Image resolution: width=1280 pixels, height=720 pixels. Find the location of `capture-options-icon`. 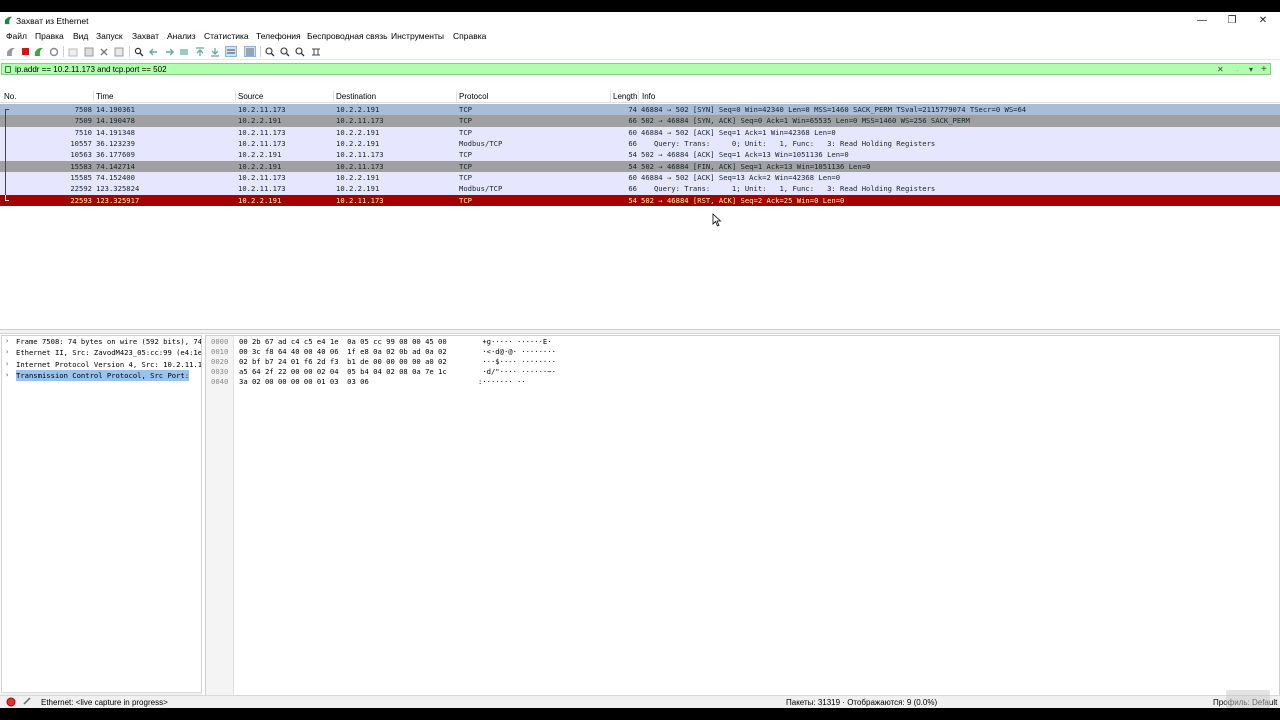

capture-options-icon is located at coordinates (54, 51).